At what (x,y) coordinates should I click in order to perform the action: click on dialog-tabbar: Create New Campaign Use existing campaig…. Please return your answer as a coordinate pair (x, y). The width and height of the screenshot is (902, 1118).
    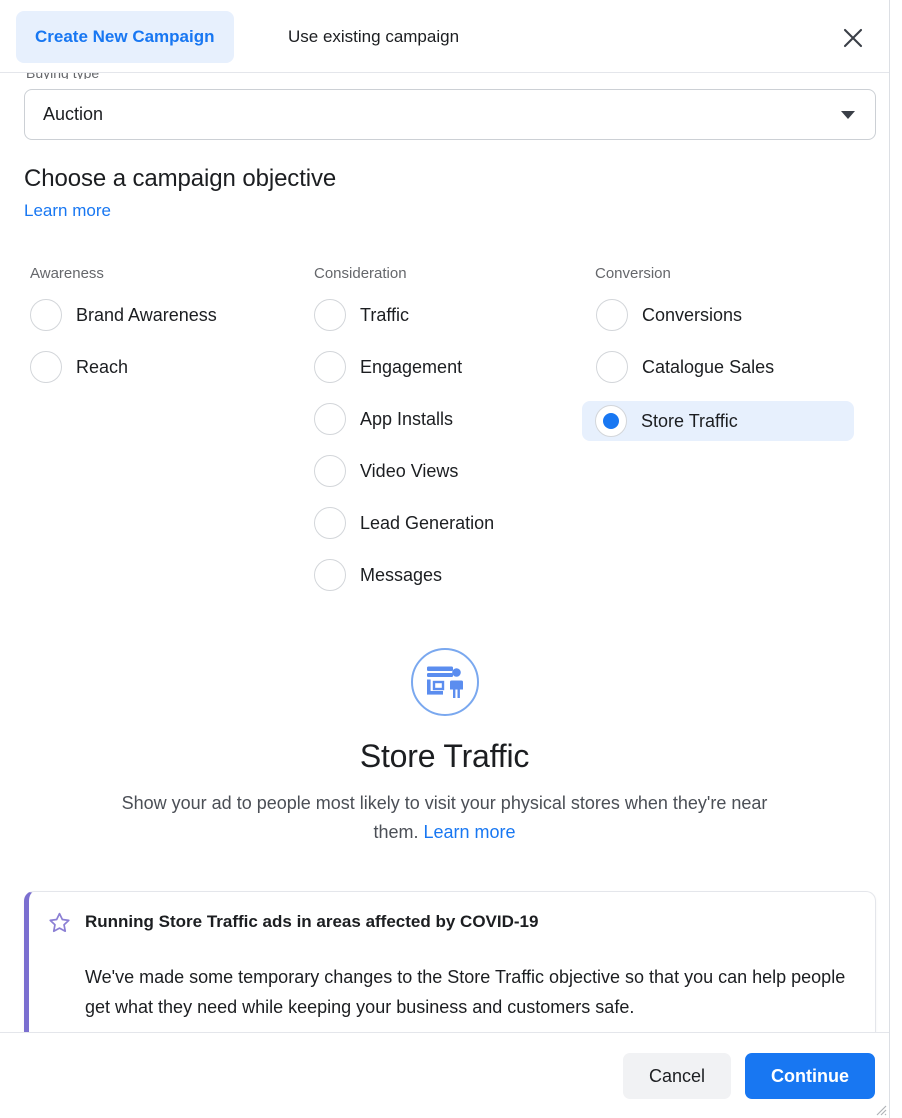
    Looking at the image, I should click on (444, 36).